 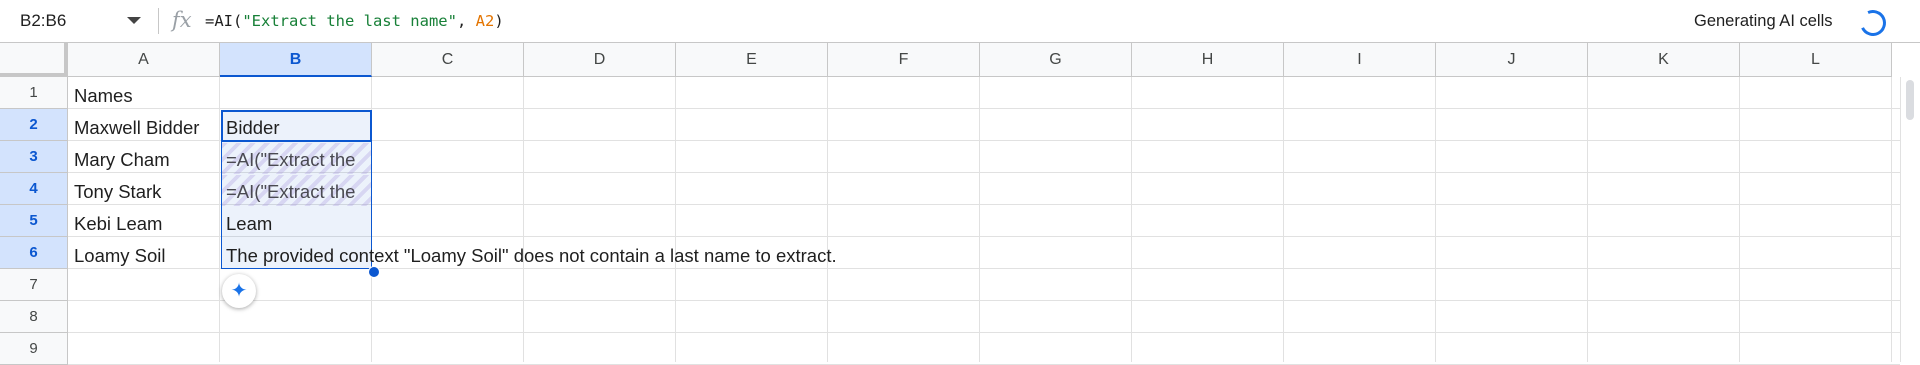 What do you see at coordinates (34, 125) in the screenshot?
I see `row-header-2: 2` at bounding box center [34, 125].